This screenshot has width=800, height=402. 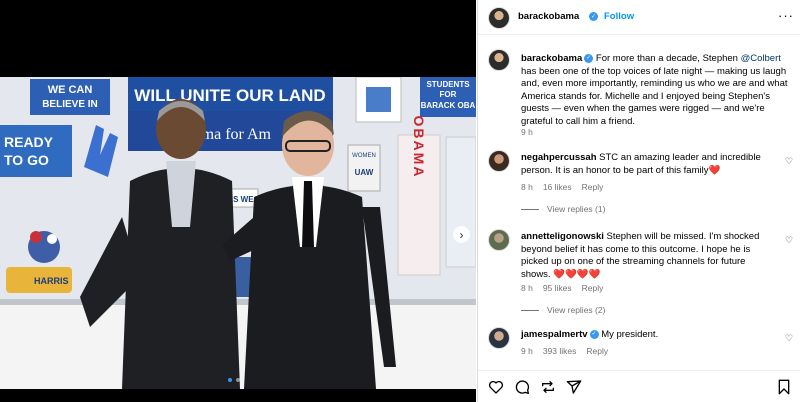 I want to click on sign-to-go: TO GO, so click(x=26, y=160).